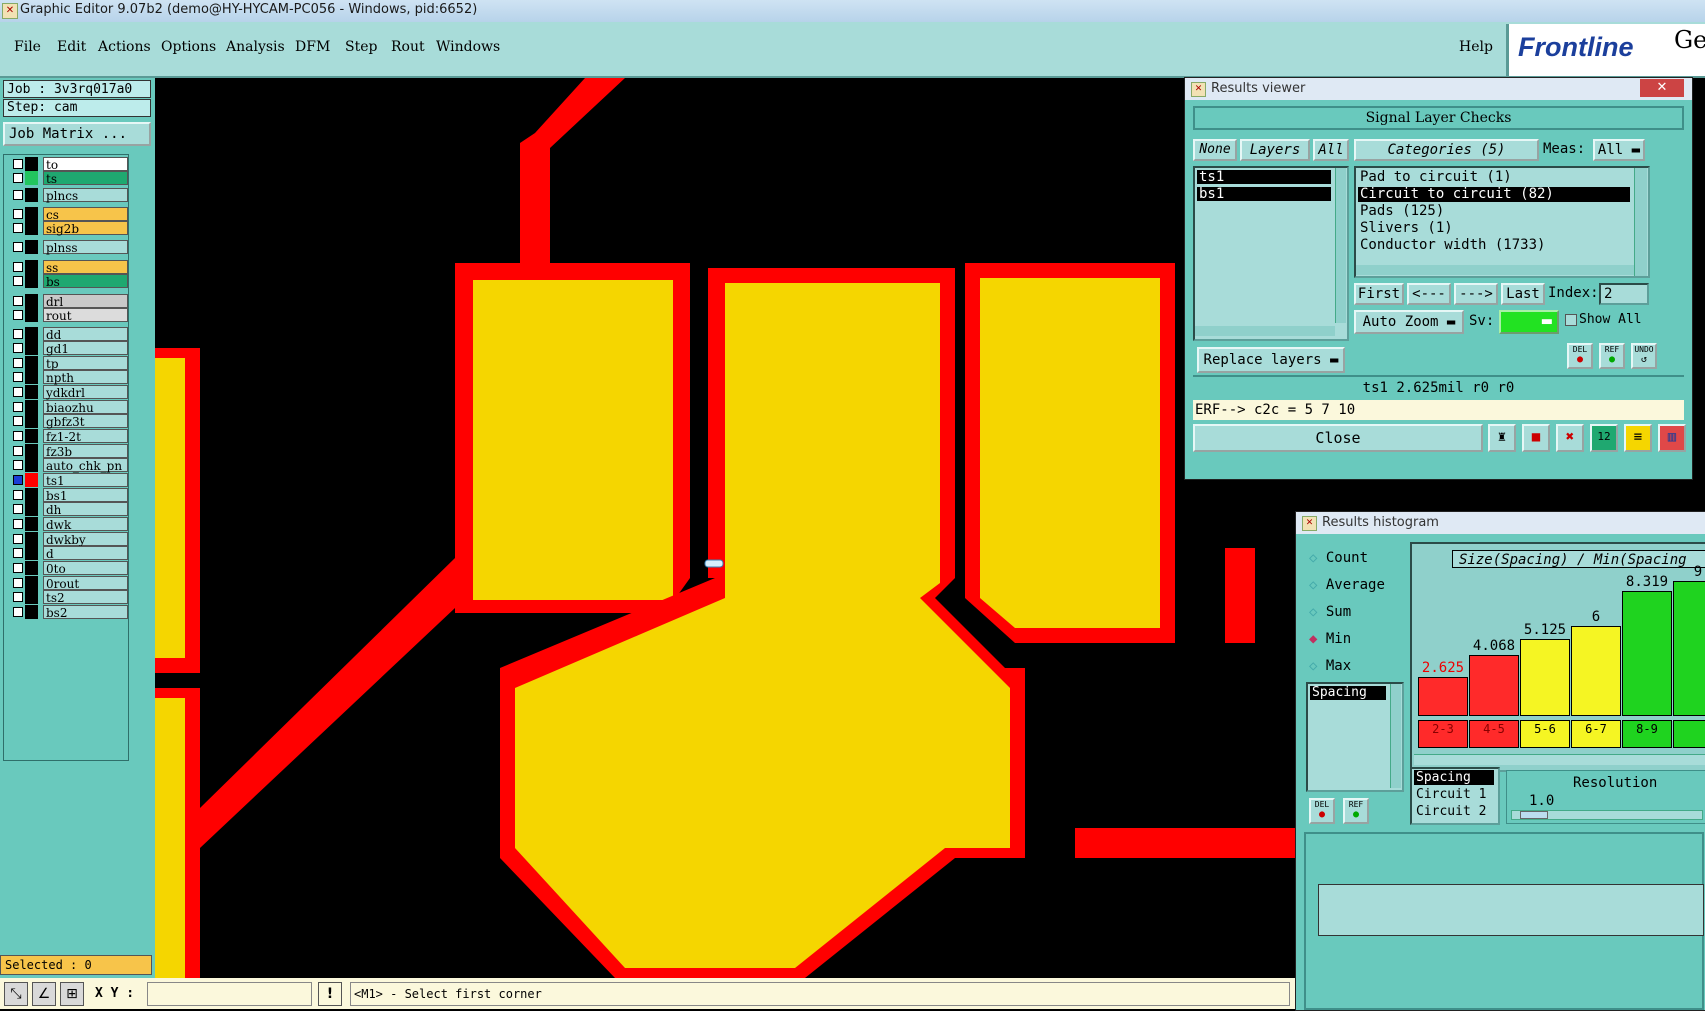 This screenshot has height=1011, width=1705. Describe the element at coordinates (1495, 270) in the screenshot. I see `categories-hscrollbar` at that location.